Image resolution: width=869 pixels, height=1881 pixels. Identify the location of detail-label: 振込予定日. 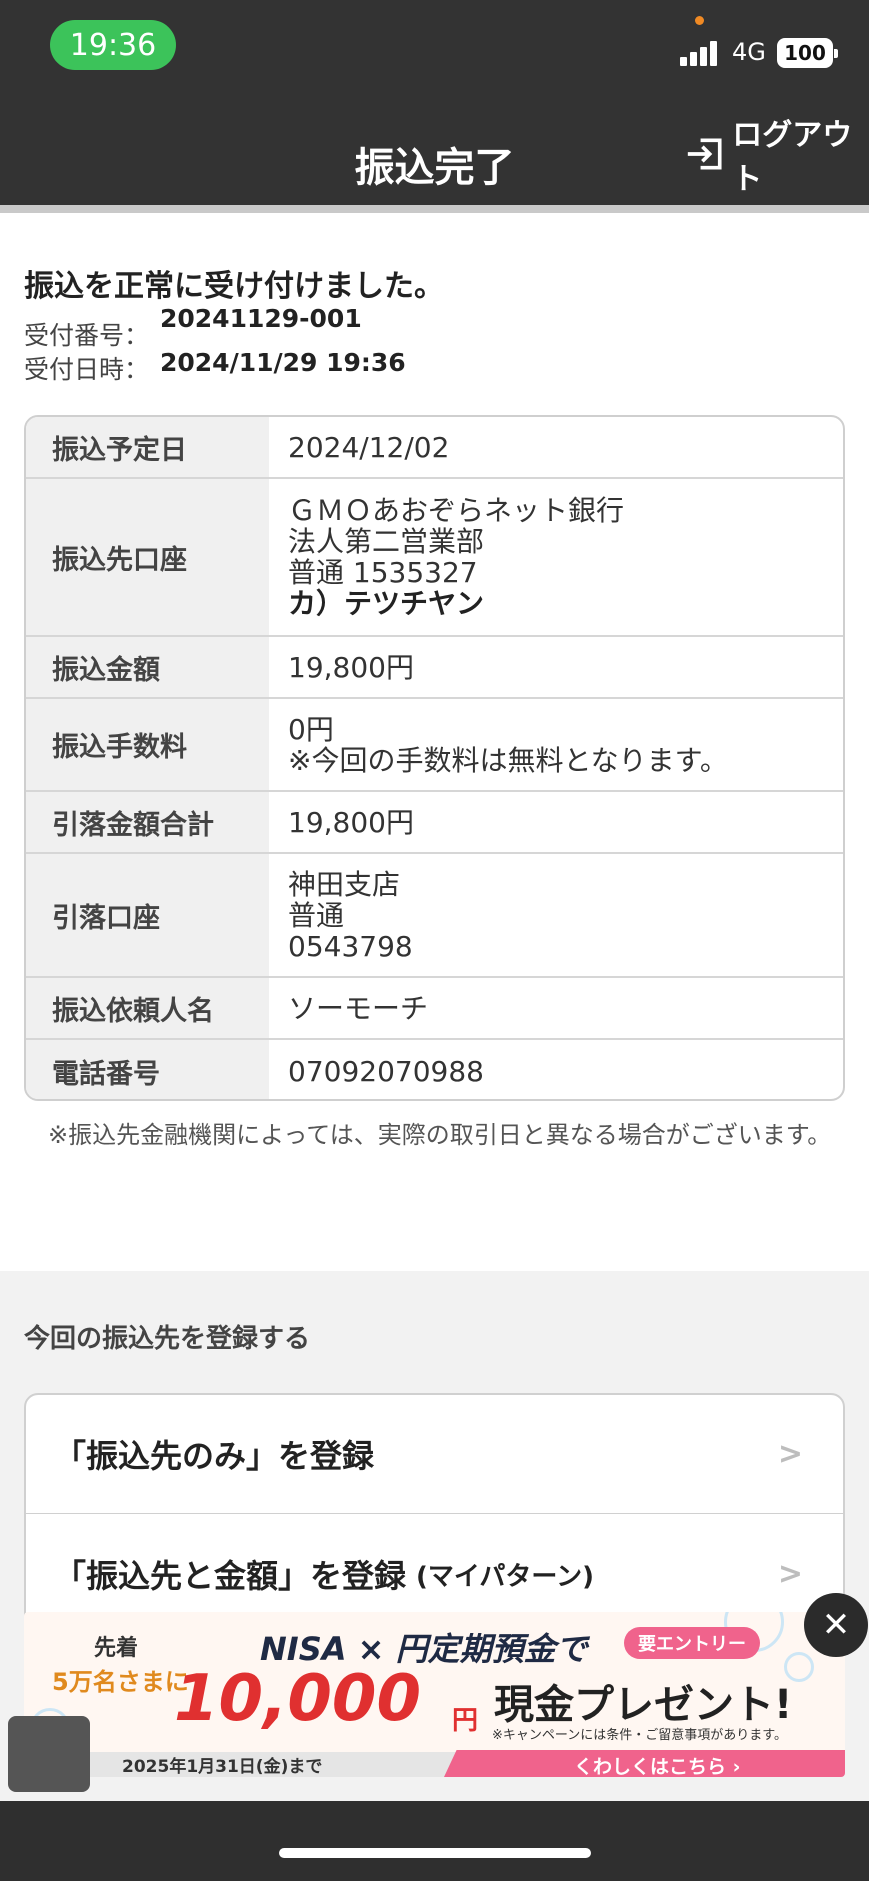
(147, 447).